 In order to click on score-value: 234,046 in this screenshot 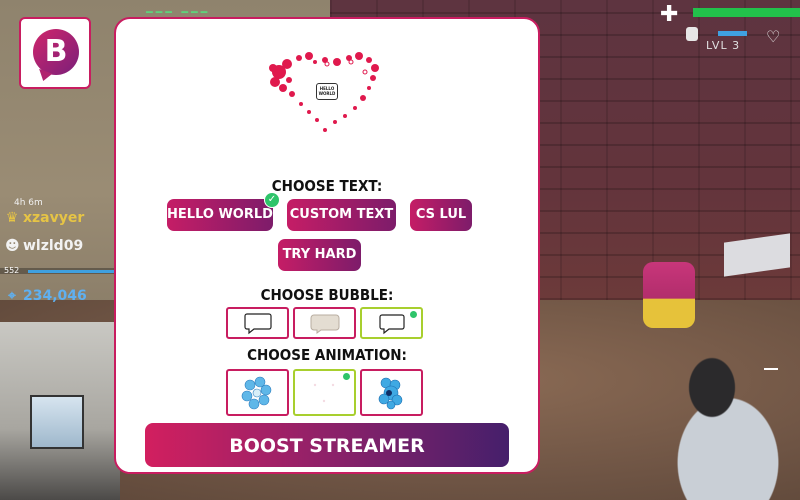, I will do `click(55, 296)`.